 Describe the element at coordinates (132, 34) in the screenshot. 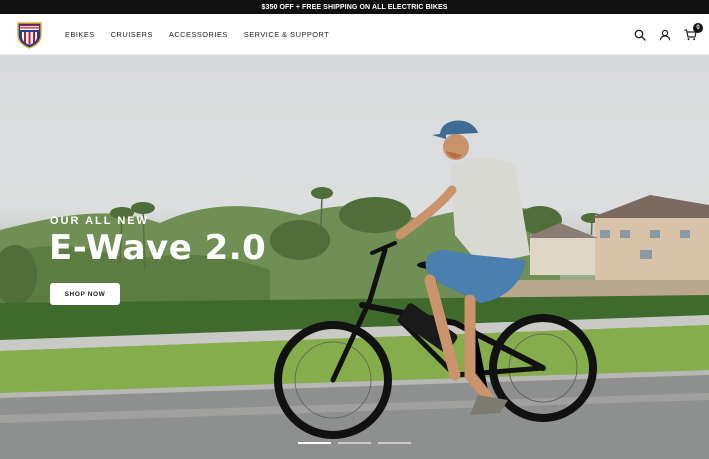

I see `nav-cruisers: CRUISERS` at that location.